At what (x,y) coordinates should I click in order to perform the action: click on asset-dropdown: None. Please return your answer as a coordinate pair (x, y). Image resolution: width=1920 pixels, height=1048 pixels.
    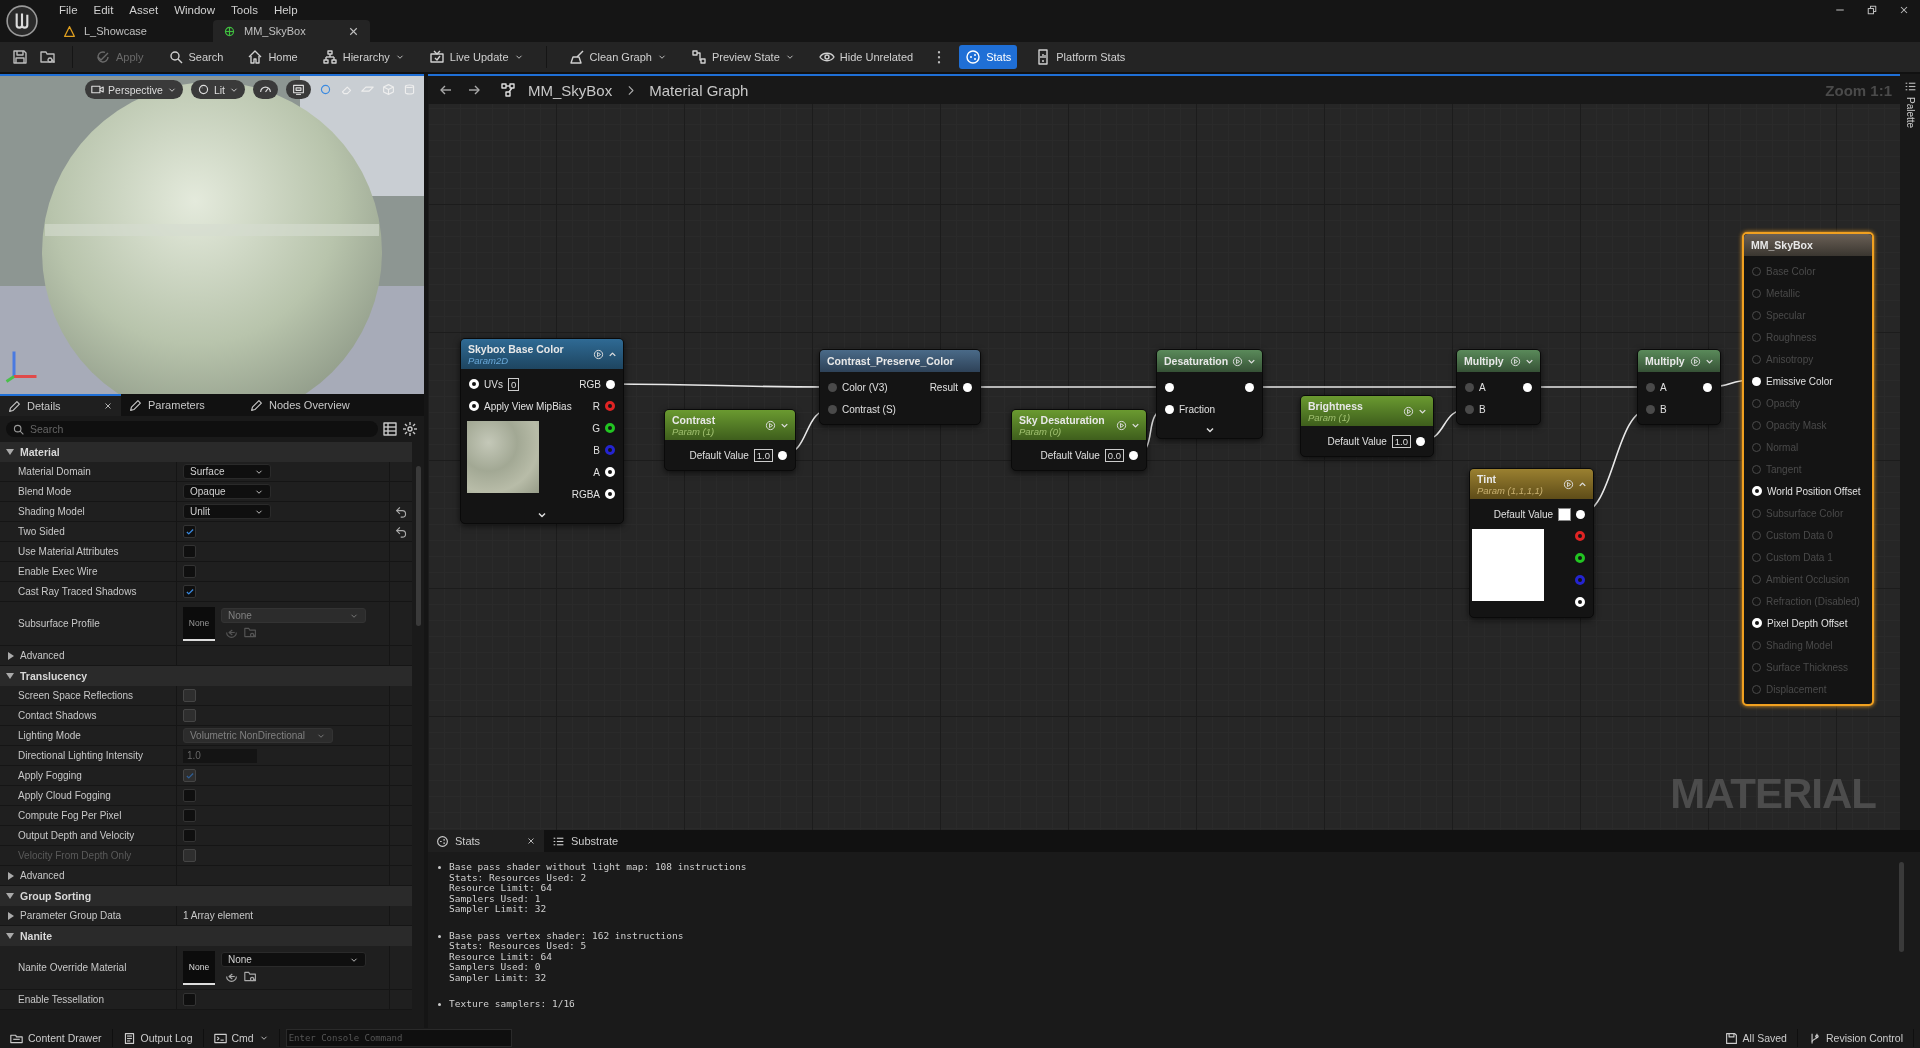
    Looking at the image, I should click on (293, 959).